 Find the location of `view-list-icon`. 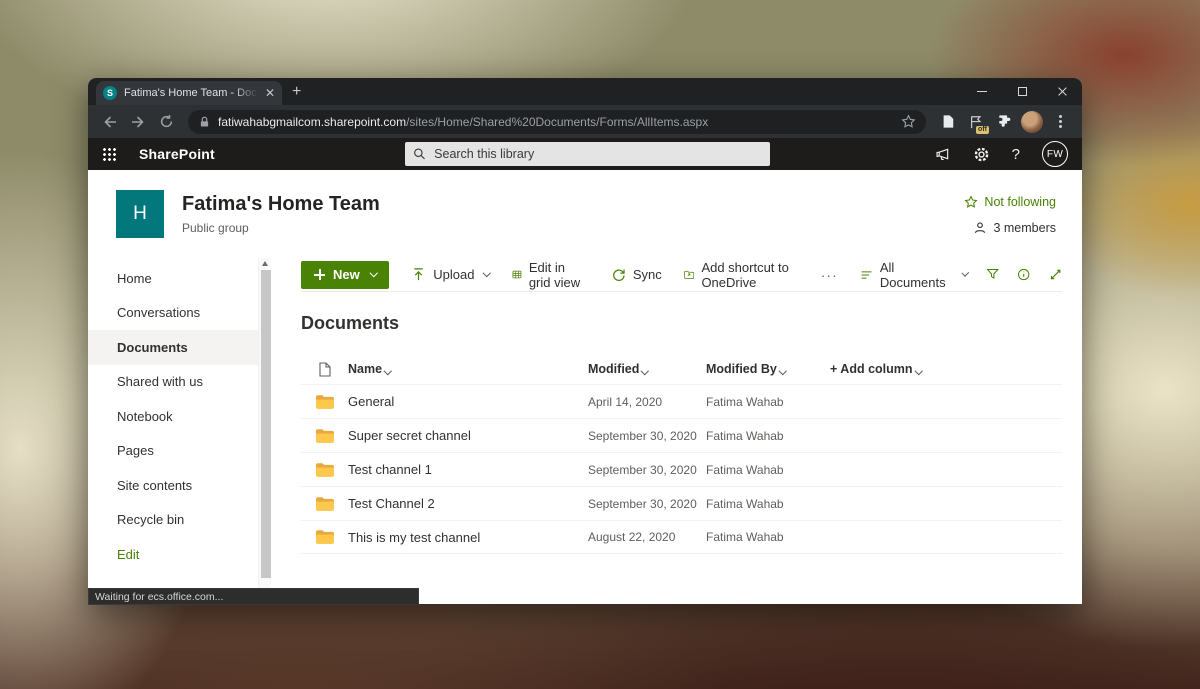

view-list-icon is located at coordinates (866, 274).